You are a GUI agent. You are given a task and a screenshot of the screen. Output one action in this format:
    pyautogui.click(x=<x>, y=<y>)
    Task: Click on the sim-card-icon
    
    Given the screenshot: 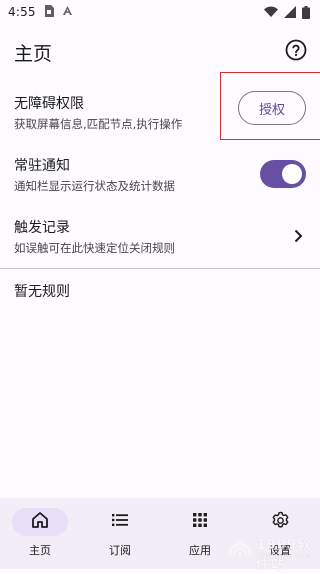 What is the action you would take?
    pyautogui.click(x=49, y=12)
    